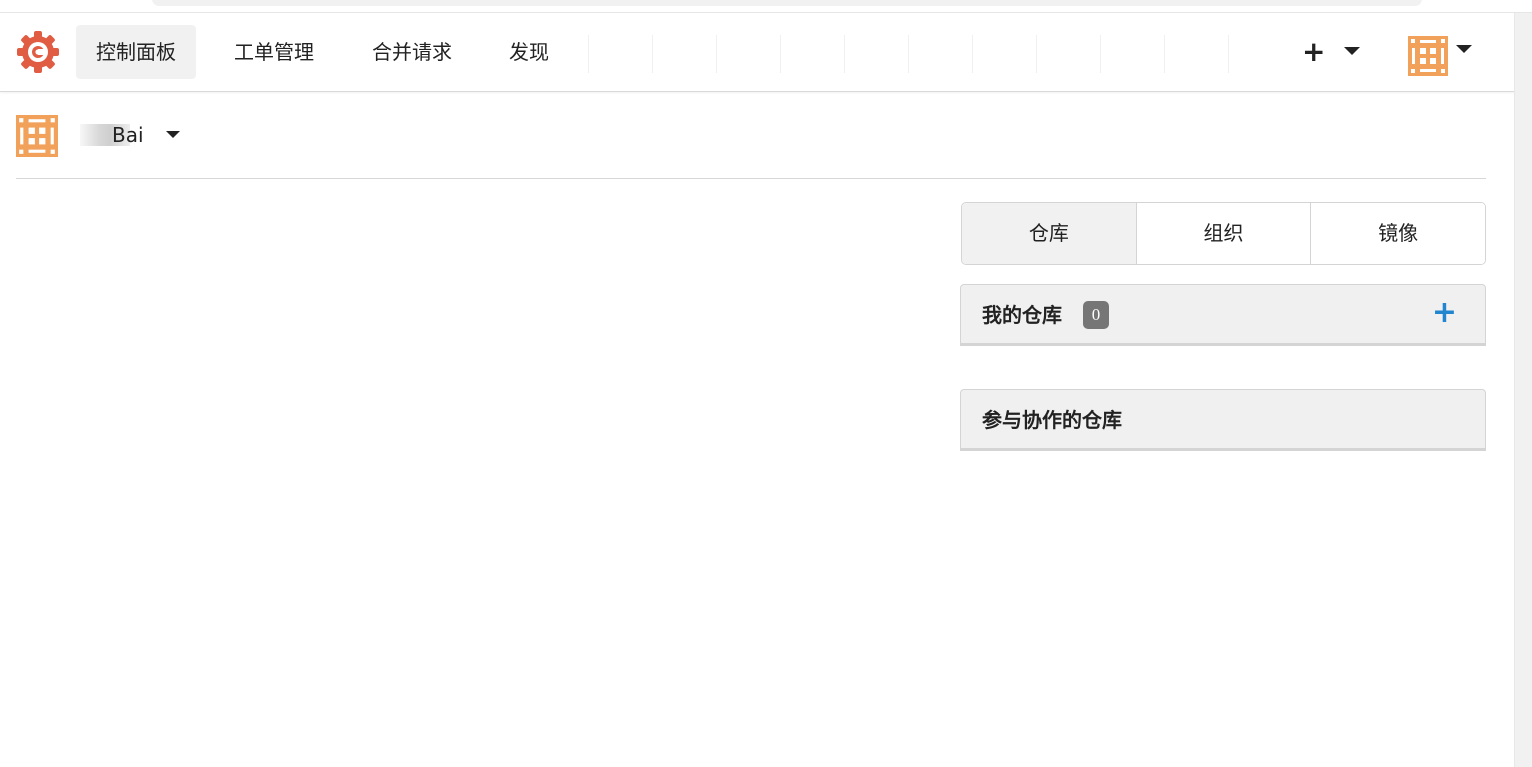 The height and width of the screenshot is (767, 1532). I want to click on user-name-label: Bai, so click(128, 135).